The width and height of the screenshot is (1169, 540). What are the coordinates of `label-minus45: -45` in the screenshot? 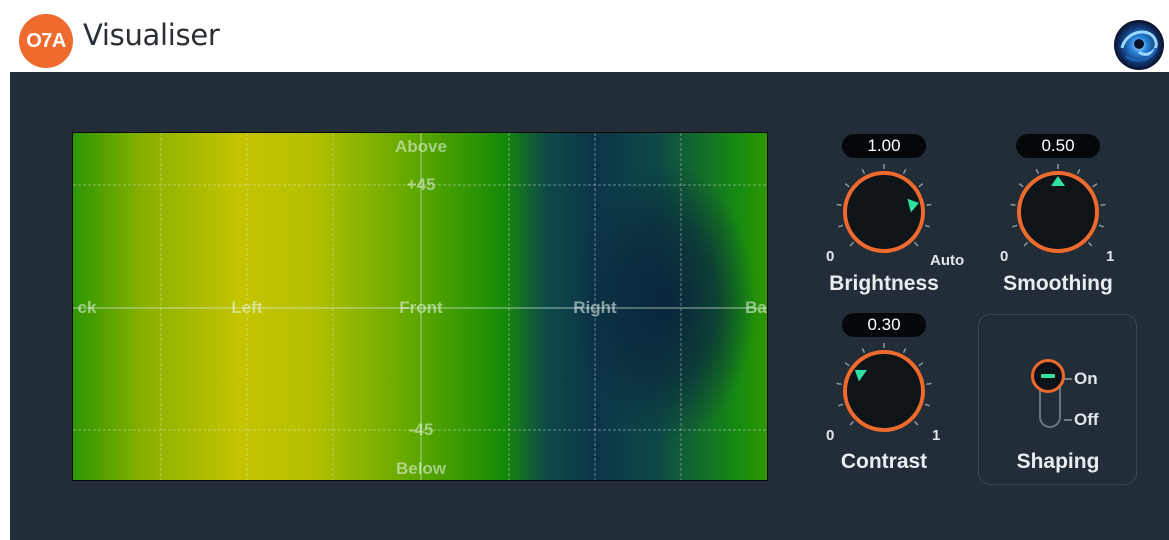 It's located at (421, 429).